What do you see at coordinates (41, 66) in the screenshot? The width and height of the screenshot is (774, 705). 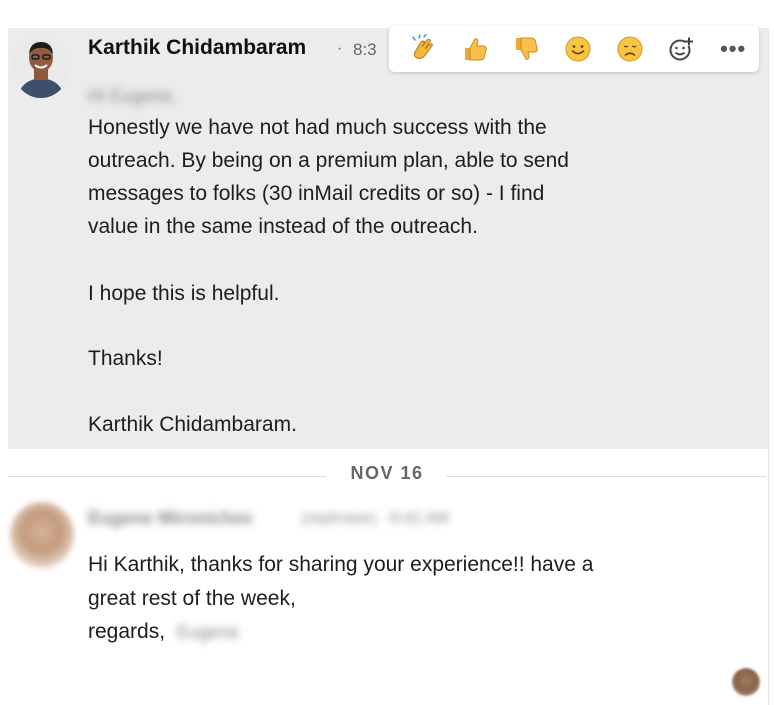 I see `sender-avatar` at bounding box center [41, 66].